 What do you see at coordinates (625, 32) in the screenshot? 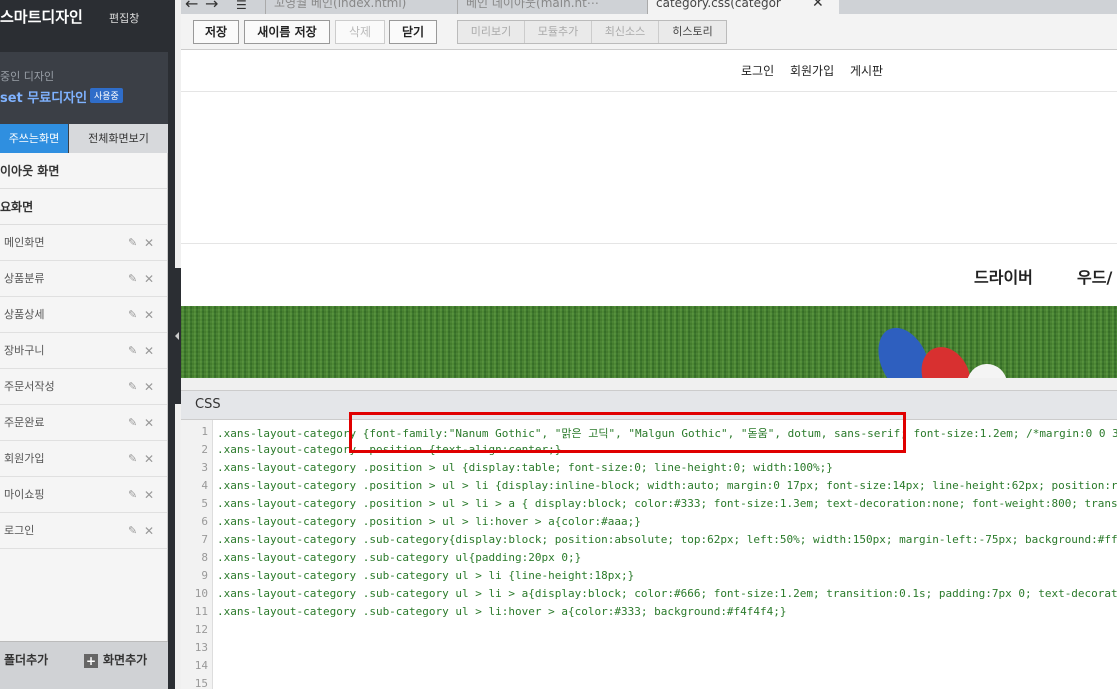
I see `latest-source-button: 최신소스` at bounding box center [625, 32].